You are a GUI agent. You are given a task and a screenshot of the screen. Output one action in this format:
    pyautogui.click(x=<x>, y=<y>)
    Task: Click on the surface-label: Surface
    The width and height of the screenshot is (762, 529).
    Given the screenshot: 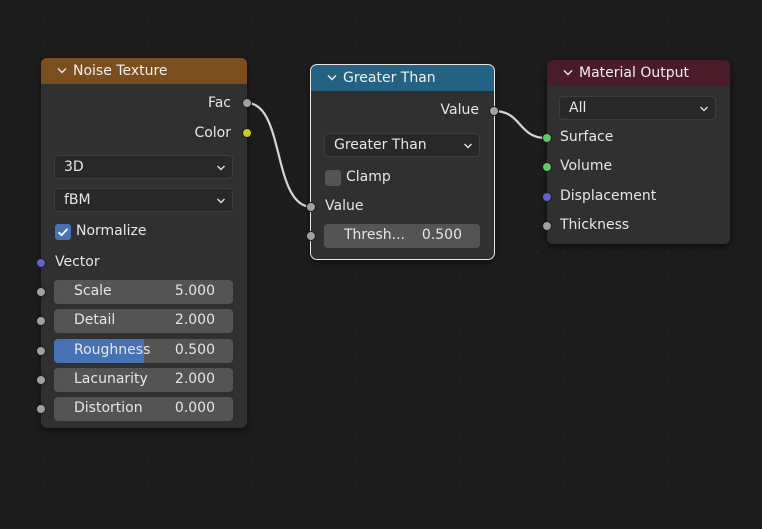 What is the action you would take?
    pyautogui.click(x=587, y=137)
    